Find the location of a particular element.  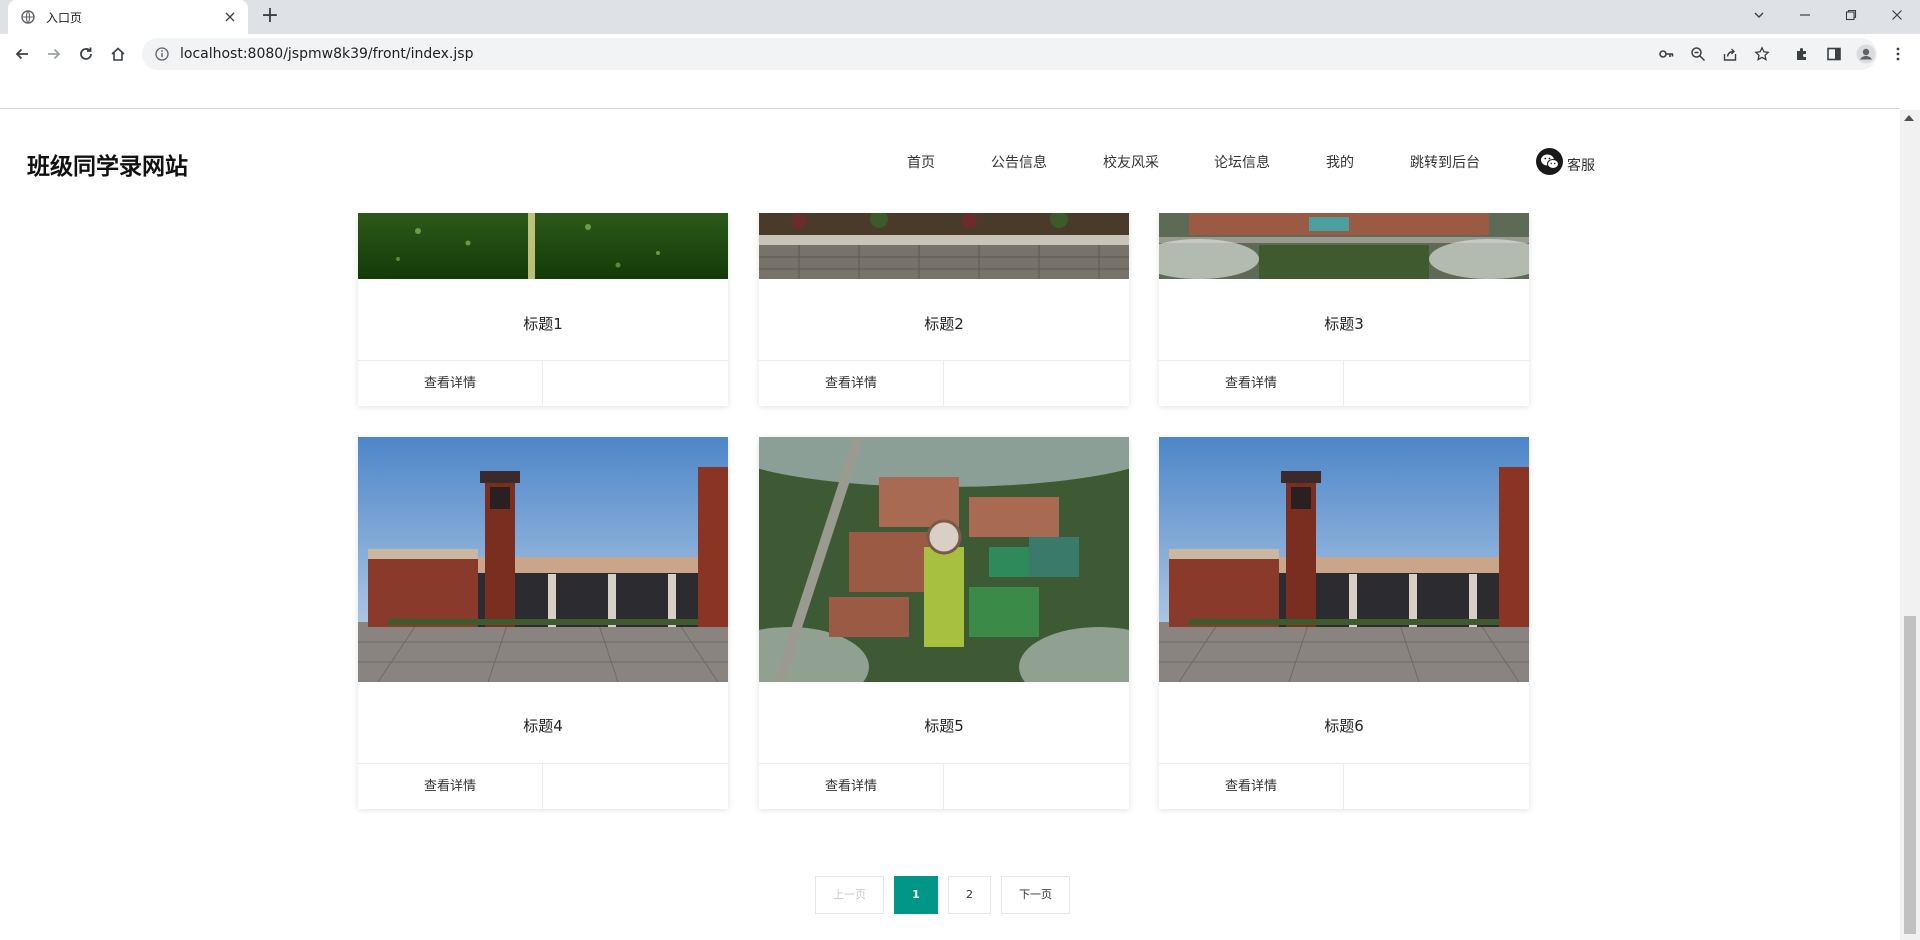

reload-icon is located at coordinates (86, 54).